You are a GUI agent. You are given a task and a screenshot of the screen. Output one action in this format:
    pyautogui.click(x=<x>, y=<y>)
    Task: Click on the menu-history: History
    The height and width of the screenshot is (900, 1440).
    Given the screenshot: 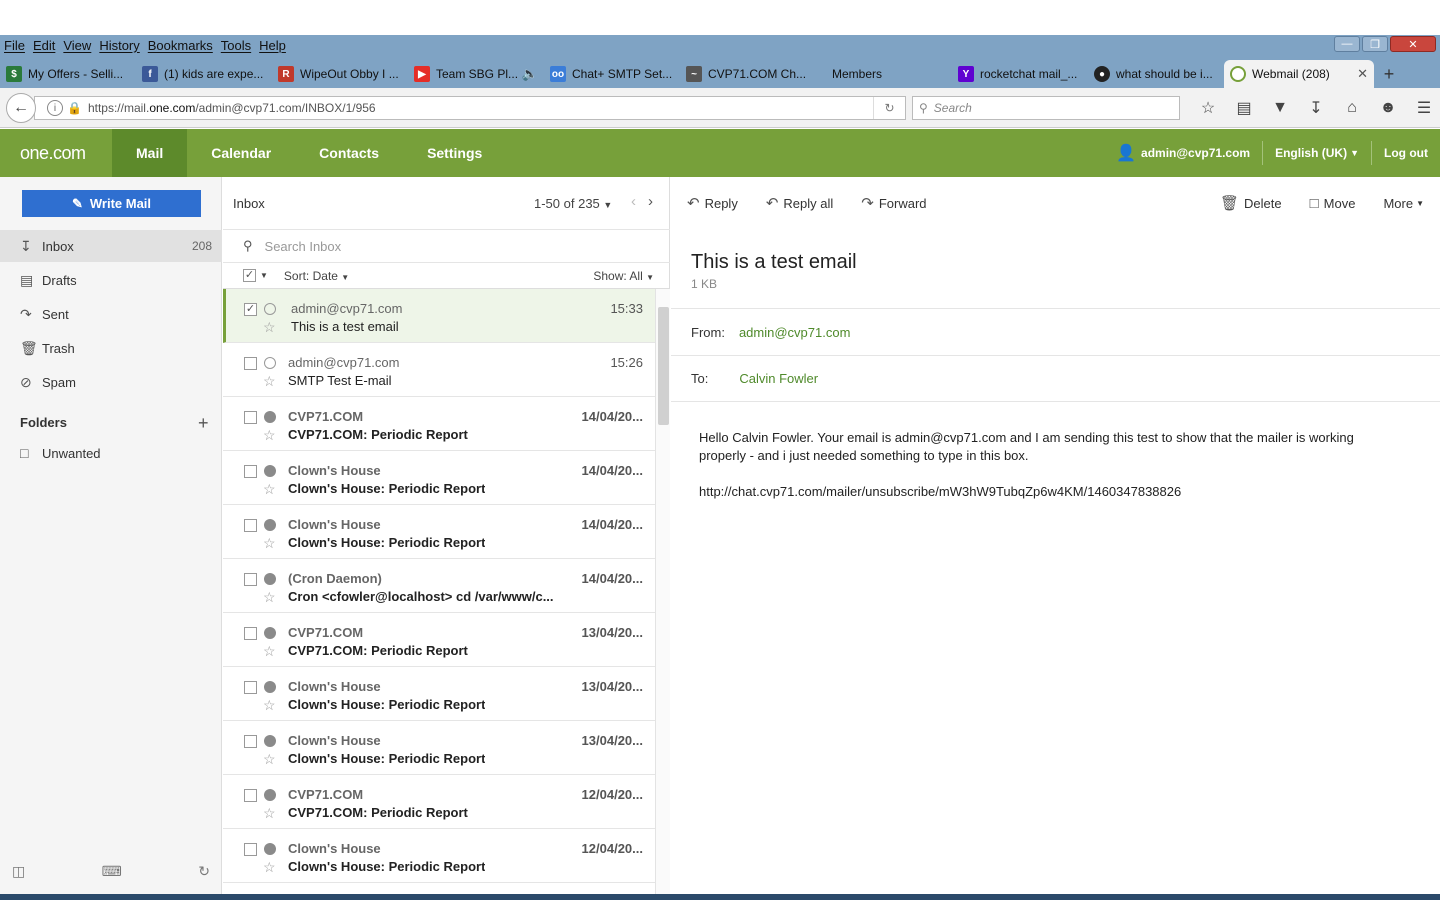 What is the action you would take?
    pyautogui.click(x=119, y=45)
    